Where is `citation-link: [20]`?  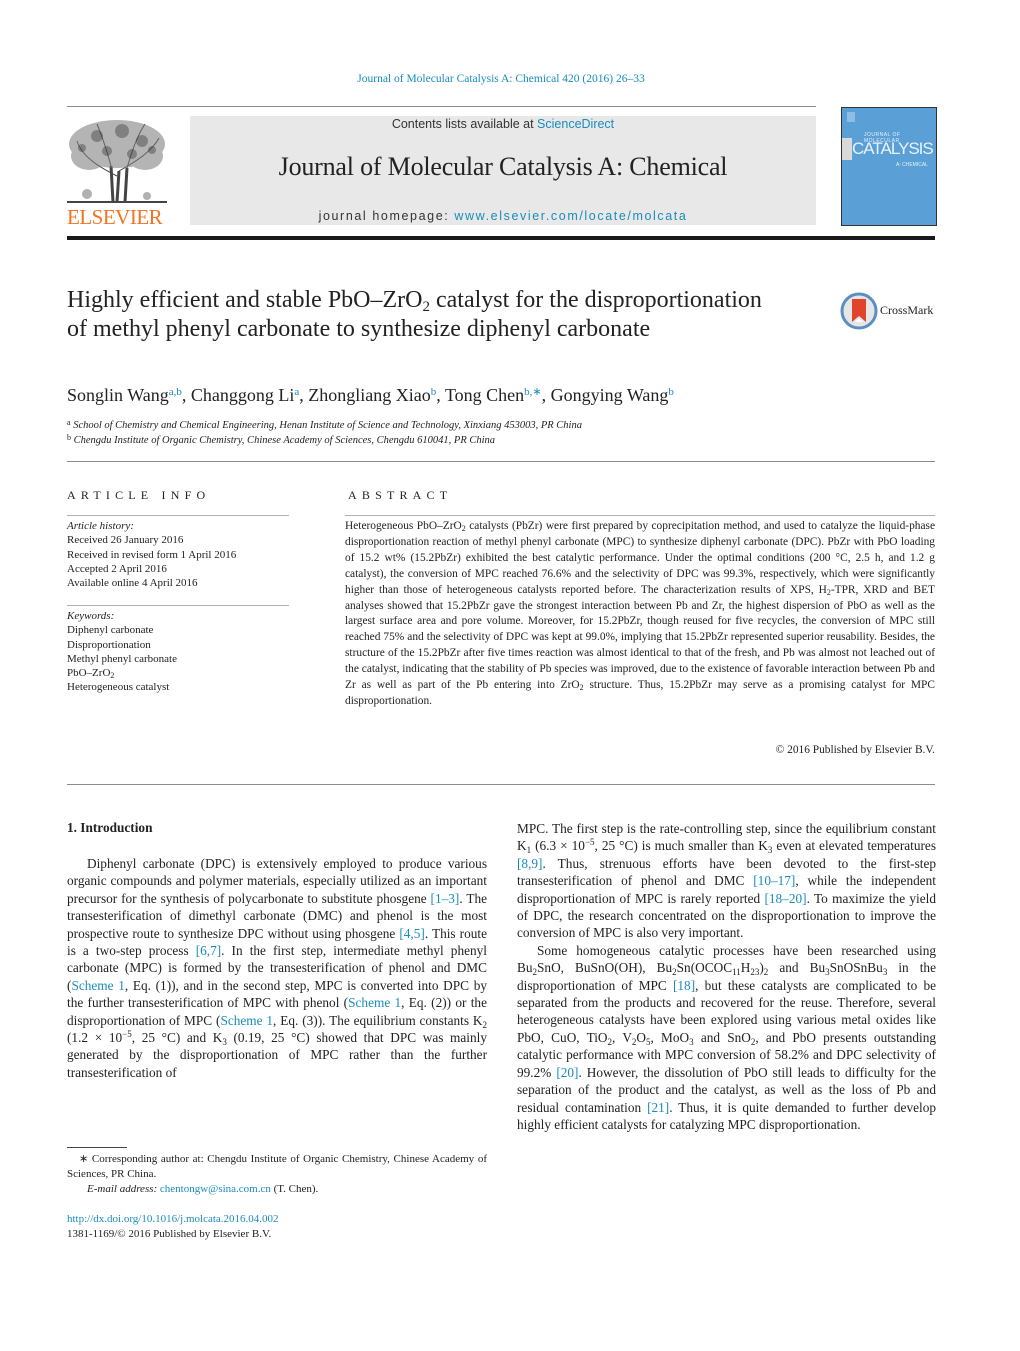
citation-link: [20] is located at coordinates (567, 1072).